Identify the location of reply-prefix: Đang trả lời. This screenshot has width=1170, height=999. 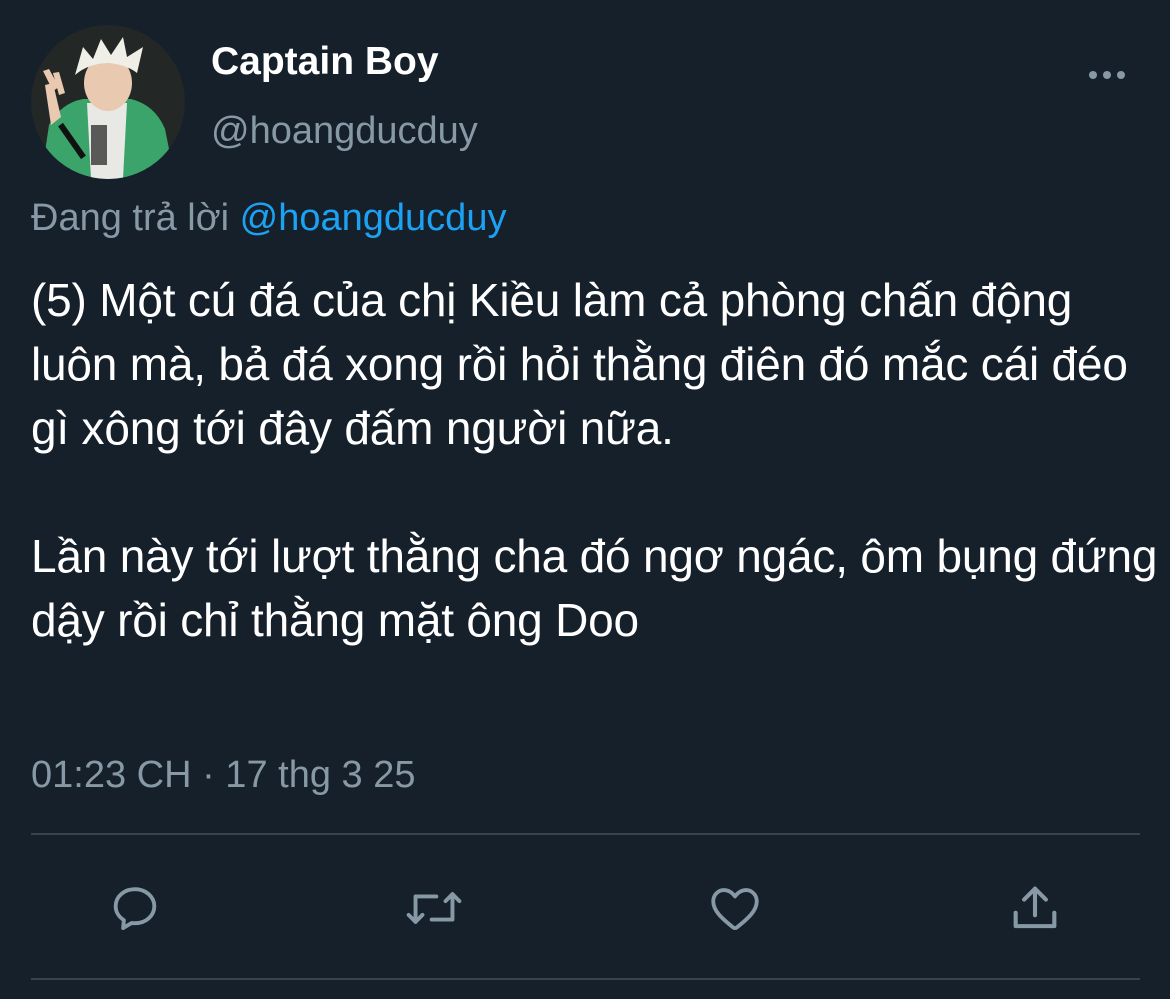
(130, 218).